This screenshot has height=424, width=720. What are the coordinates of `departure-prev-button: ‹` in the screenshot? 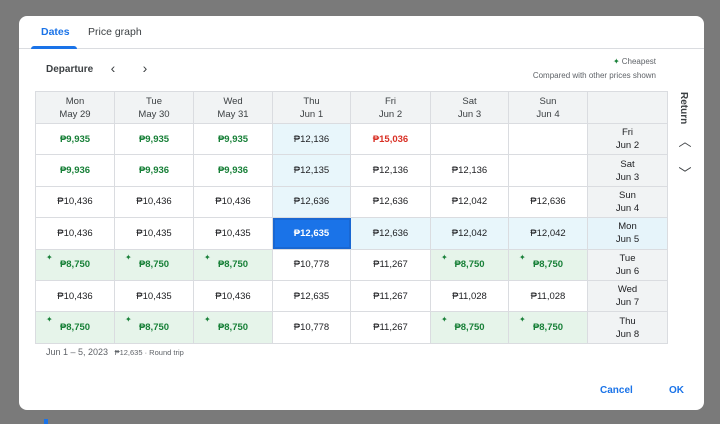 It's located at (113, 69).